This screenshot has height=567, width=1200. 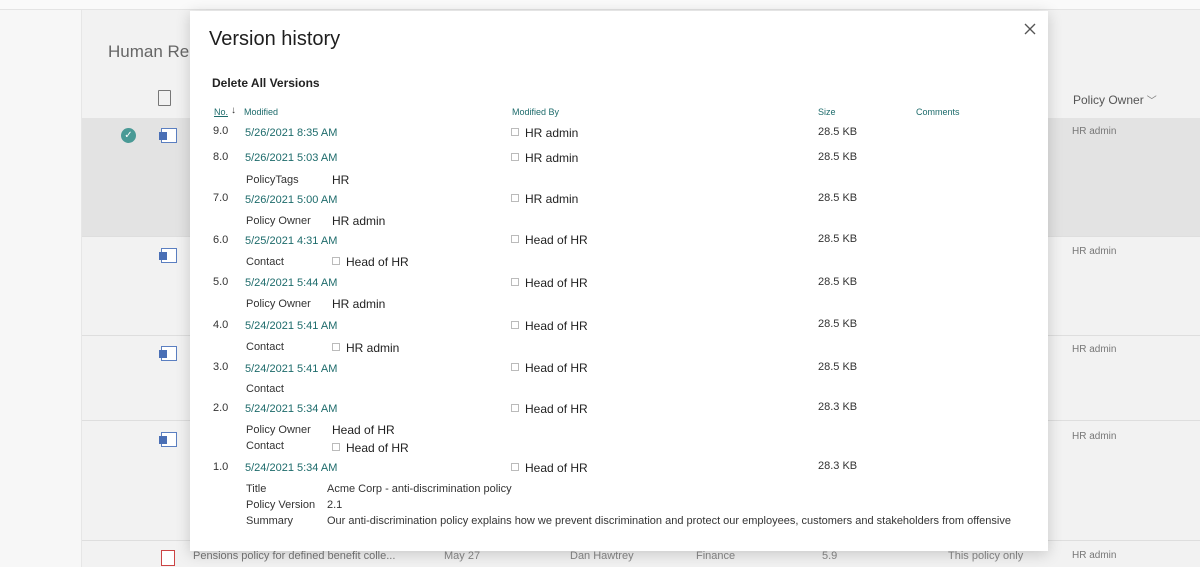 I want to click on close-button, so click(x=1030, y=29).